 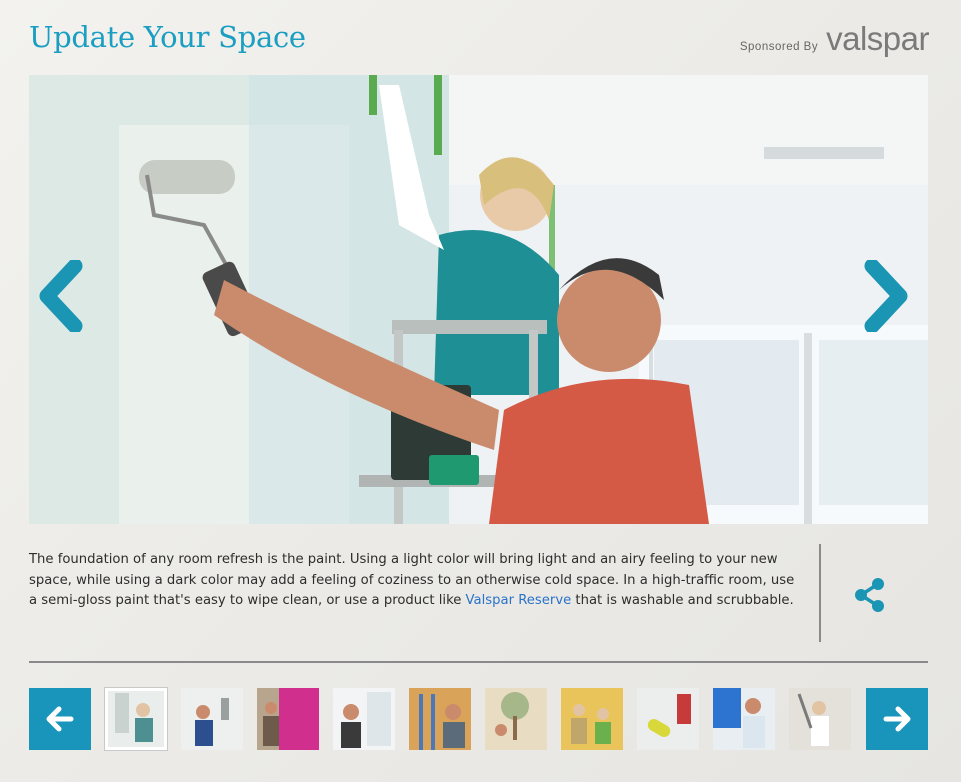 I want to click on chevron-left-icon, so click(x=61, y=296).